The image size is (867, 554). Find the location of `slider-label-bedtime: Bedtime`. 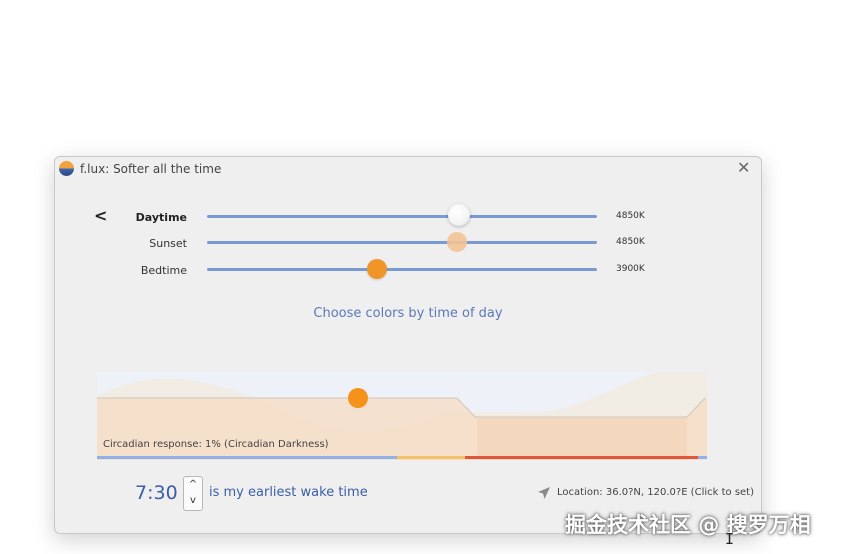

slider-label-bedtime: Bedtime is located at coordinates (163, 270).